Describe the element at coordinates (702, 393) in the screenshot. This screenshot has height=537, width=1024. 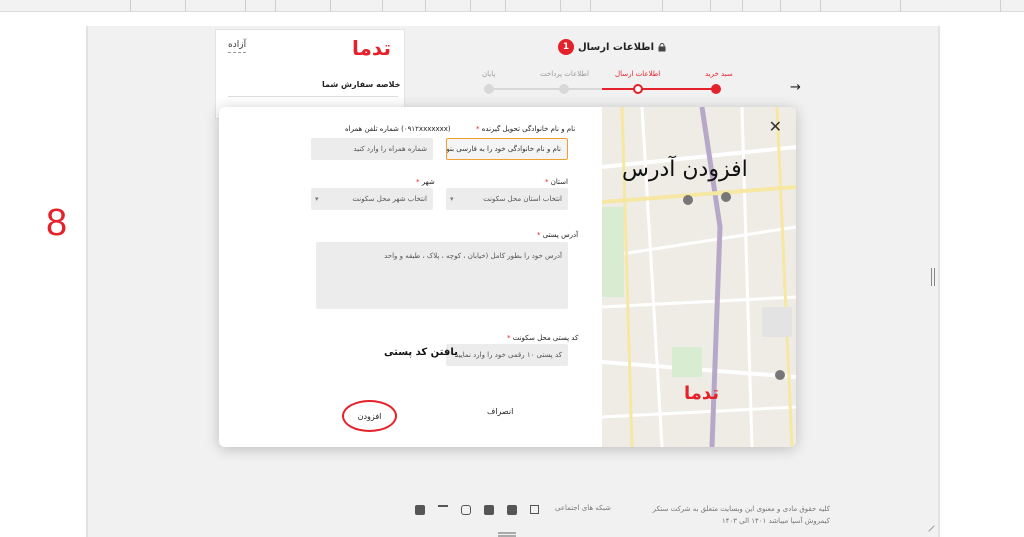
I see `map-brand-logo: ﺗﺪﻣﺎ` at that location.